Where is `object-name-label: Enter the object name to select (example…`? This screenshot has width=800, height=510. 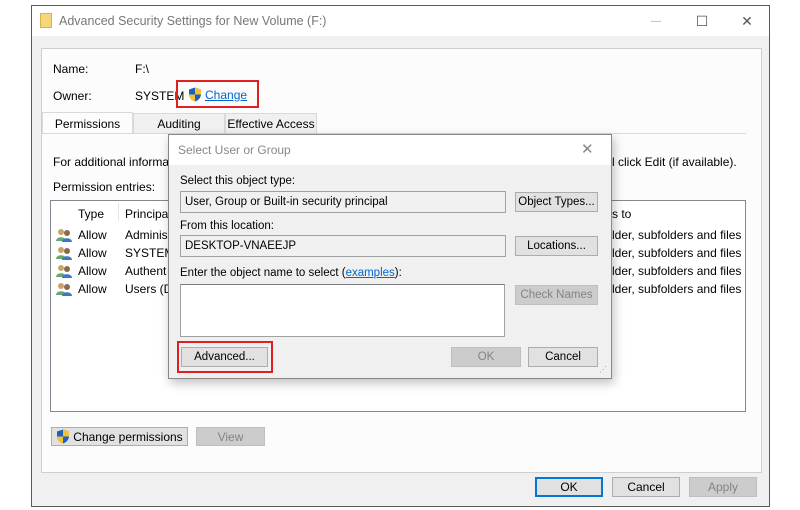
object-name-label: Enter the object name to select (example… is located at coordinates (291, 273).